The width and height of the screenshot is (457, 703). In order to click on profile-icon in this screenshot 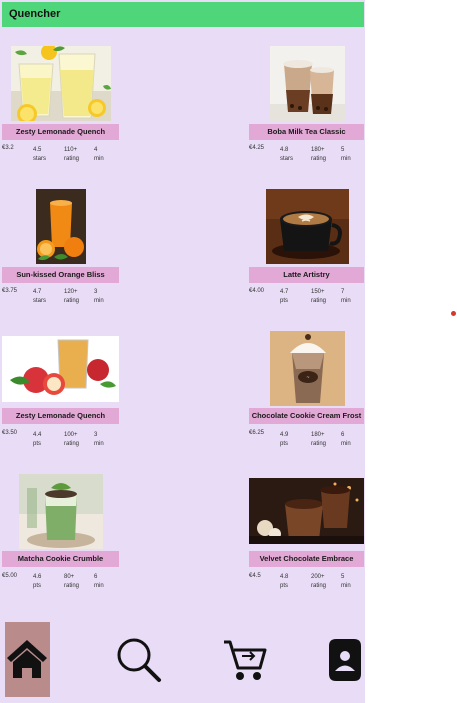, I will do `click(345, 660)`.